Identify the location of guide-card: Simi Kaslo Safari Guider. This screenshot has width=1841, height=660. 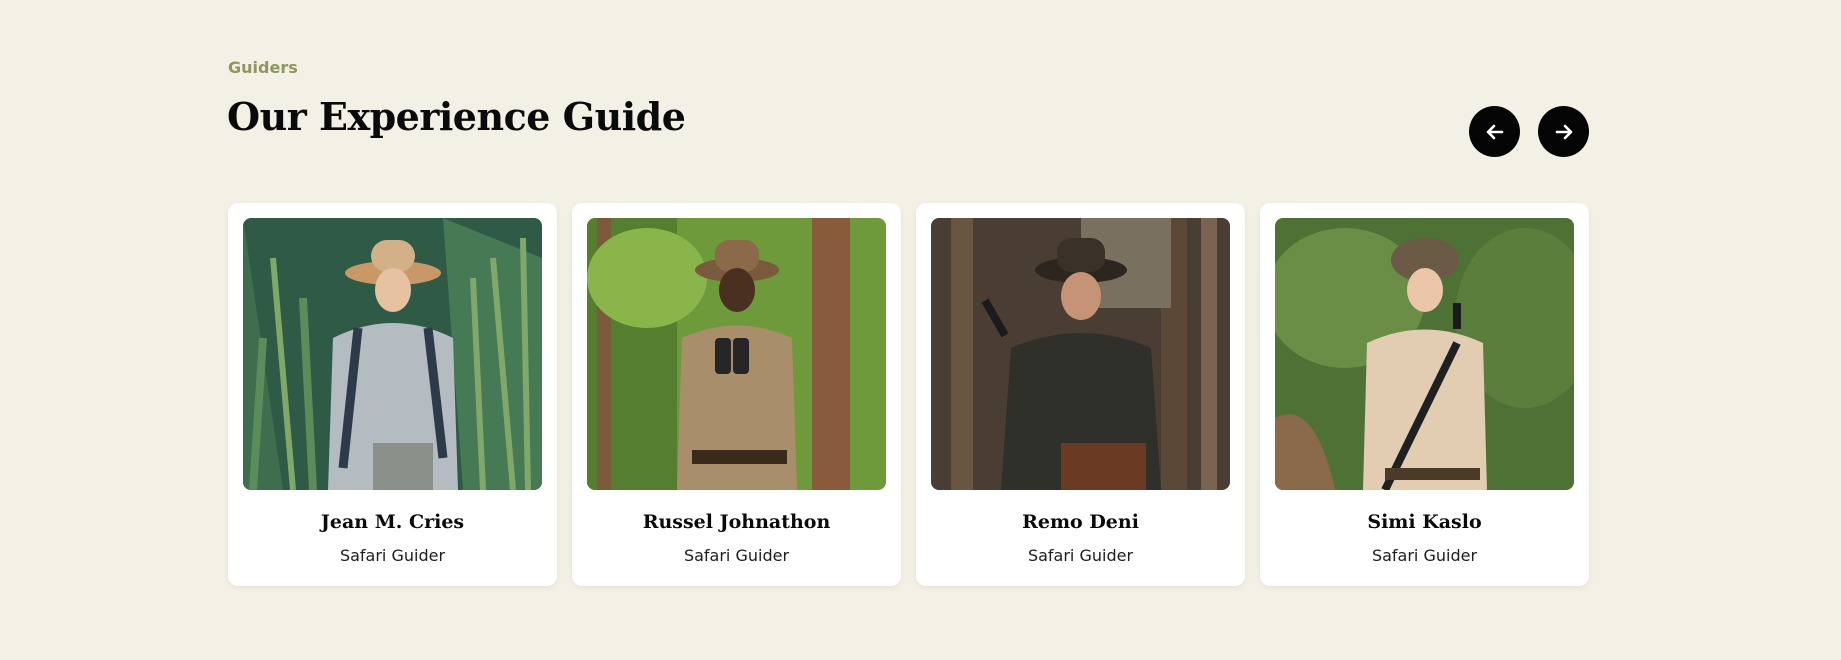
(1424, 394).